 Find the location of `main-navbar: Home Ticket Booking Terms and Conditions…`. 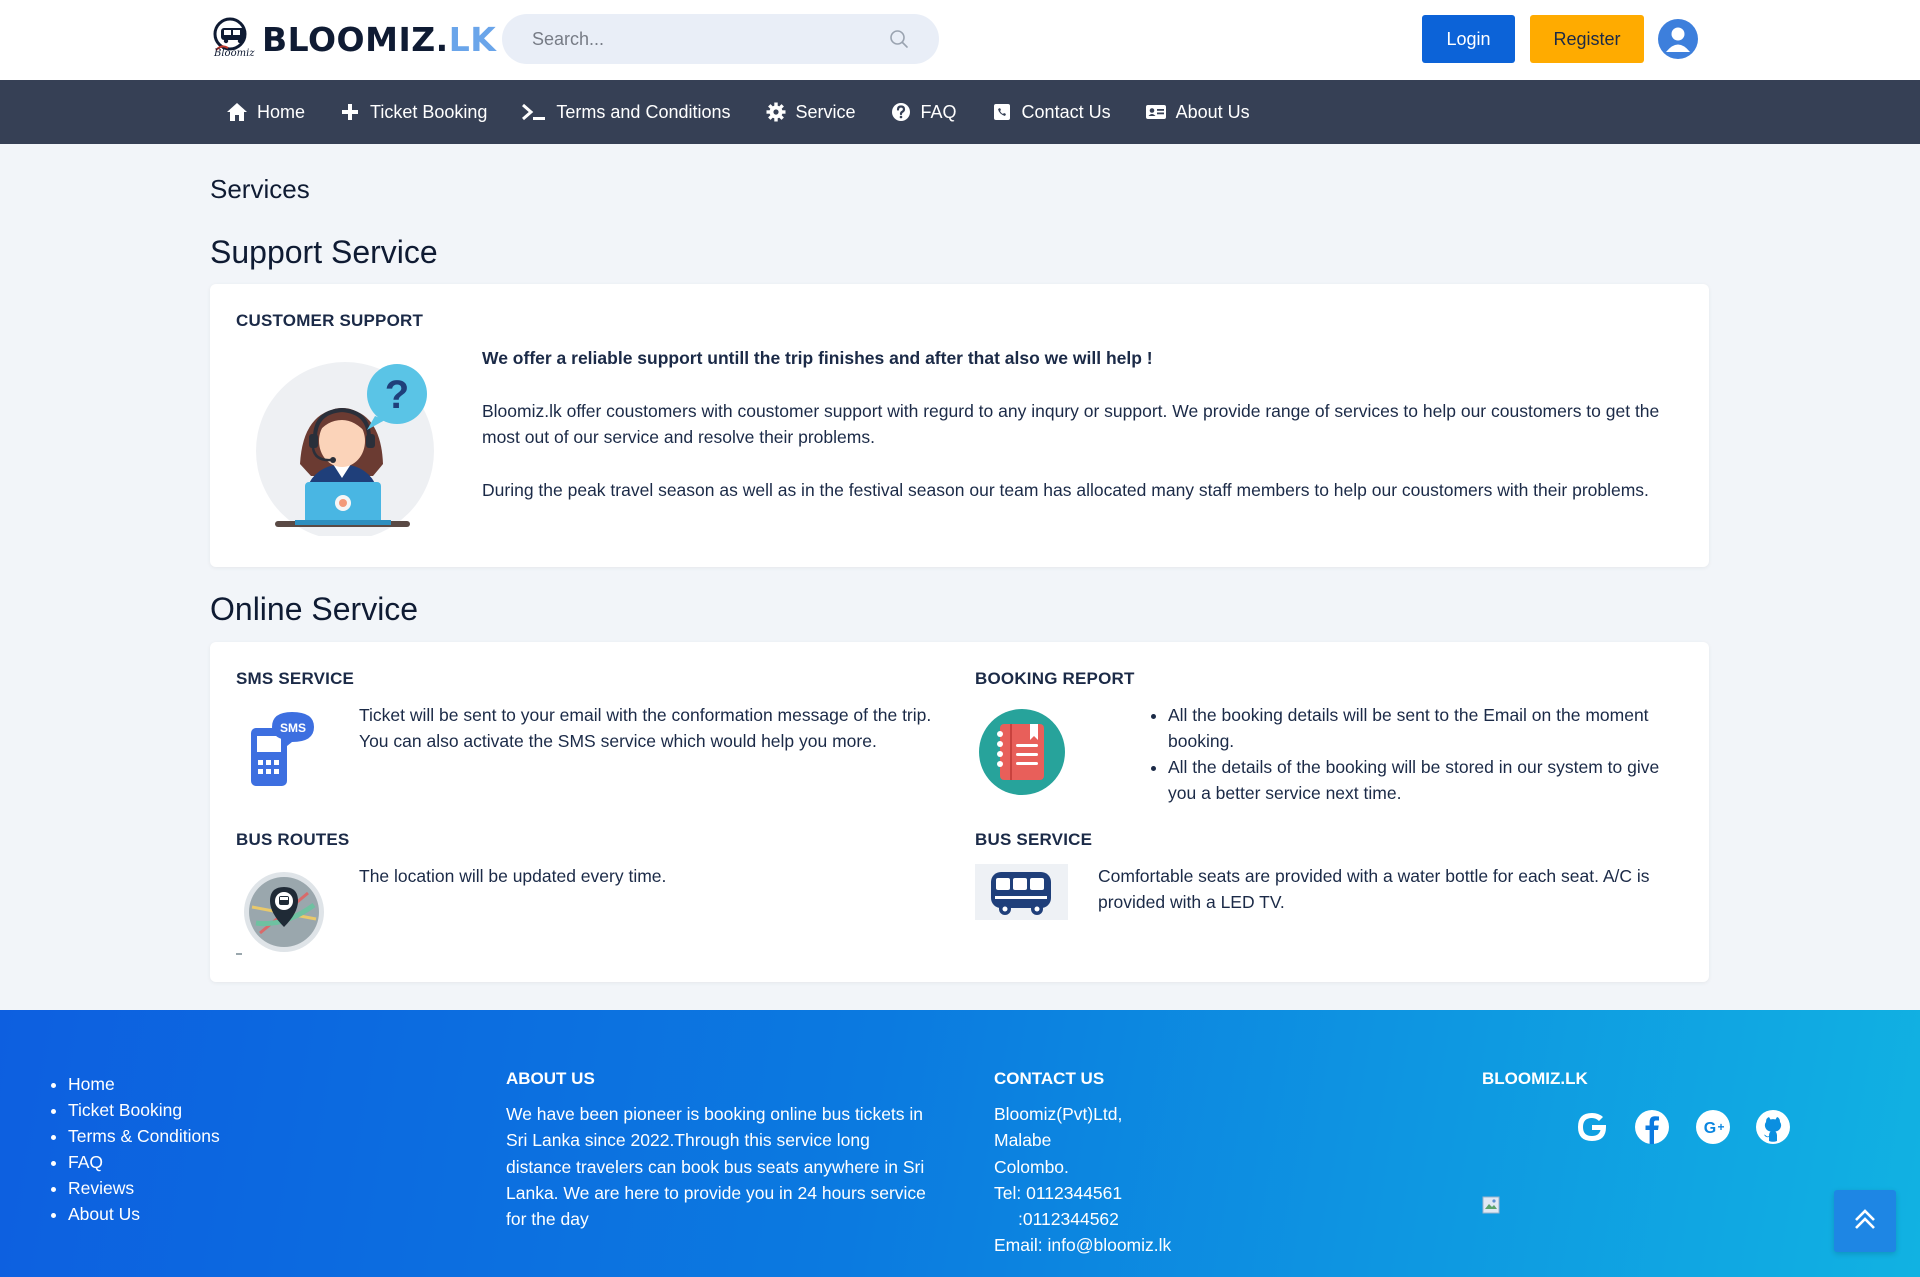

main-navbar: Home Ticket Booking Terms and Conditions… is located at coordinates (960, 112).